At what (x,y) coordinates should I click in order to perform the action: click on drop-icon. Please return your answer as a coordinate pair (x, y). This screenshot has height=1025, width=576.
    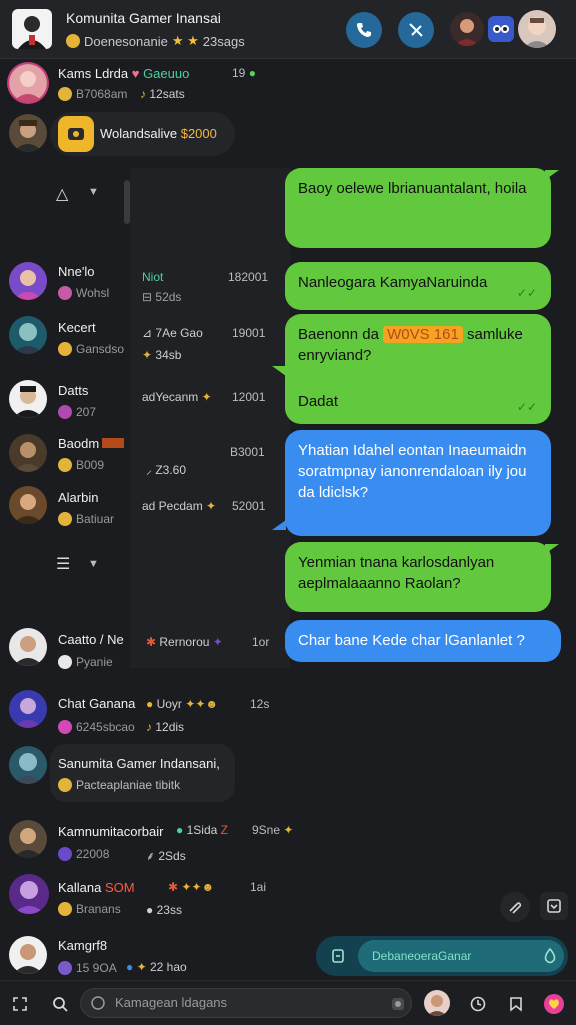
    Looking at the image, I should click on (550, 955).